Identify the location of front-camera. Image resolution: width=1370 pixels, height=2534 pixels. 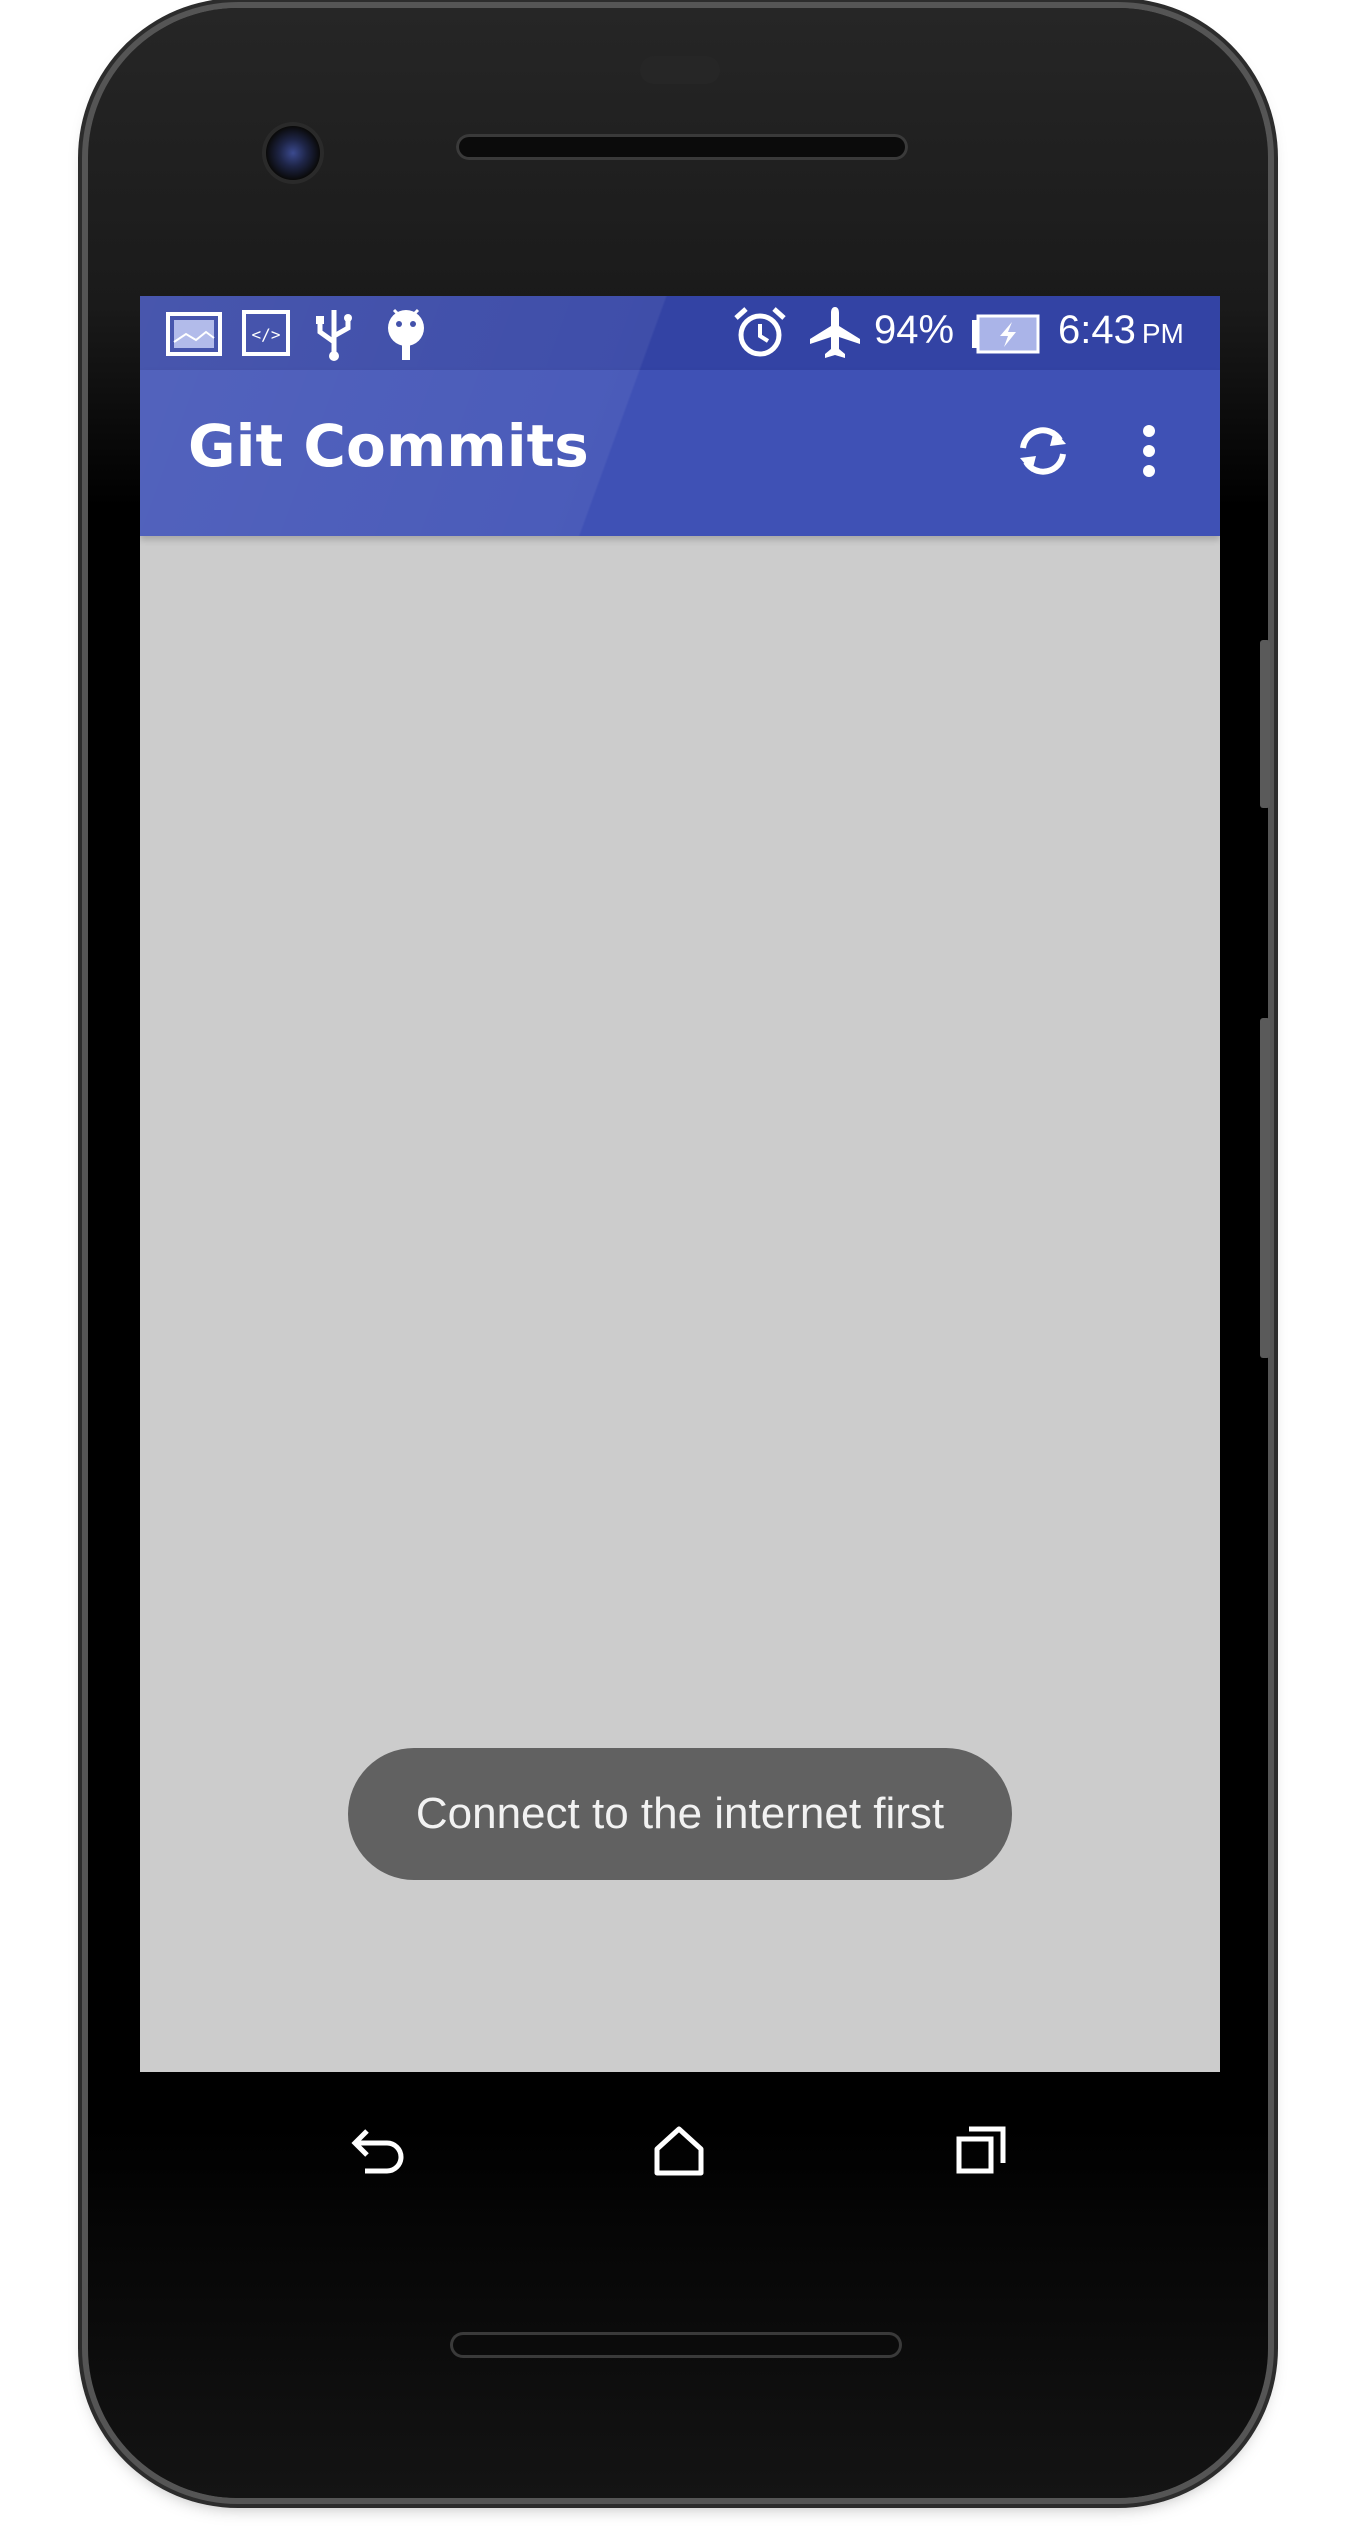
(293, 153).